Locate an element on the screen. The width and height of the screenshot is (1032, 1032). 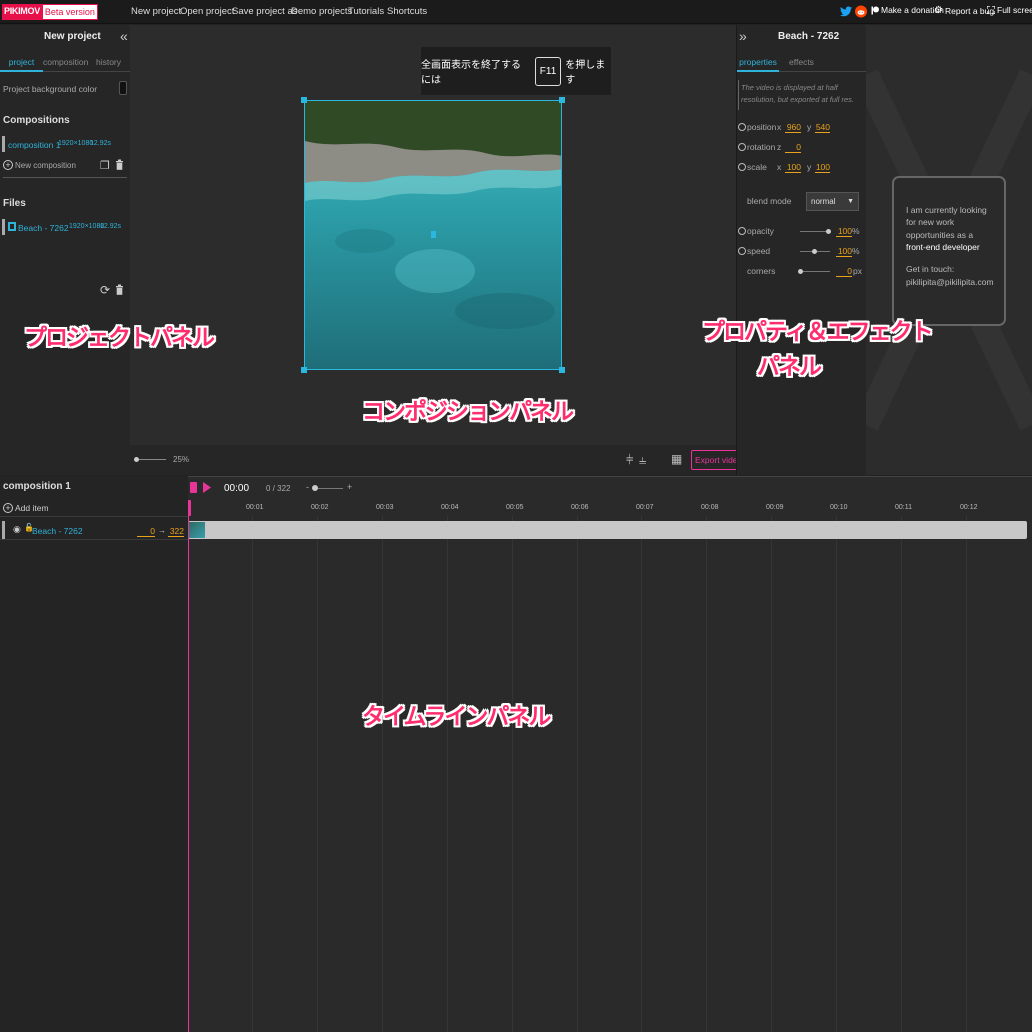
scale-label: scale is located at coordinates (757, 167).